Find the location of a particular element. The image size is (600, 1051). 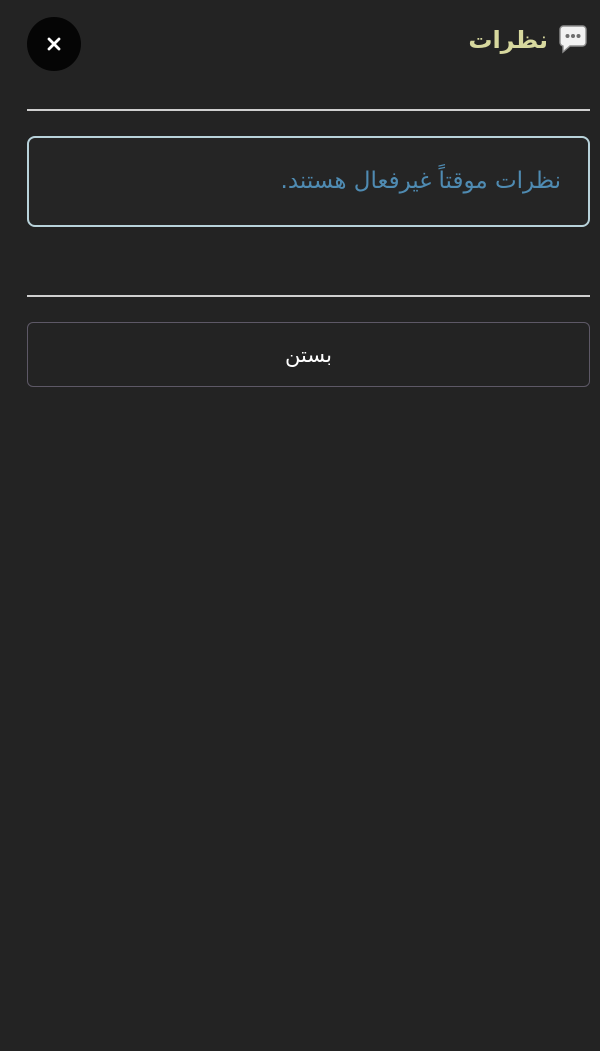

comments-disabled-notice: نظرات موقتاً غیرفعال هستند. is located at coordinates (308, 181).